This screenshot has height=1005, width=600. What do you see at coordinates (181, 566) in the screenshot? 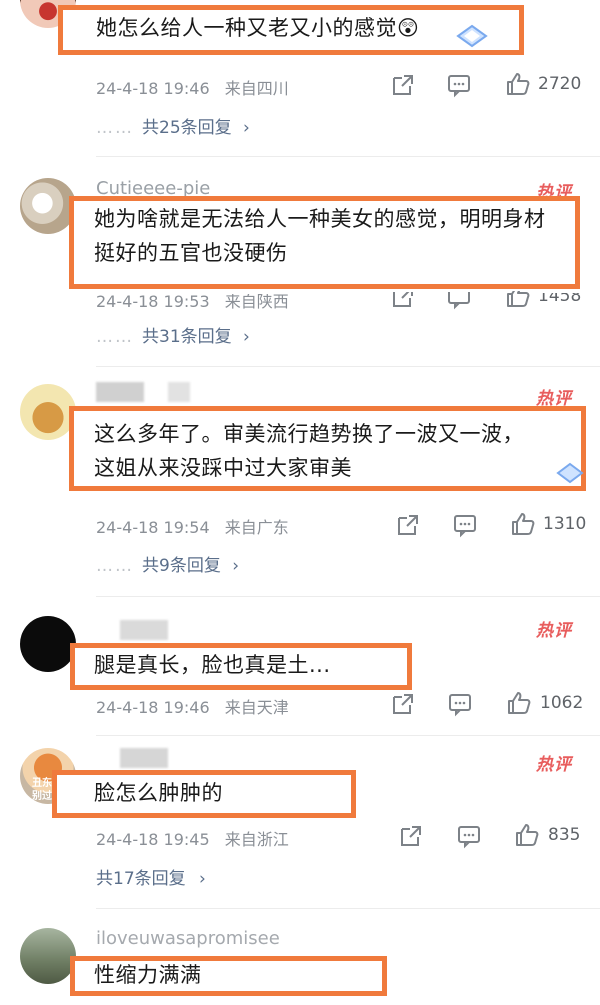
I see `reply-count: 共9条回复` at bounding box center [181, 566].